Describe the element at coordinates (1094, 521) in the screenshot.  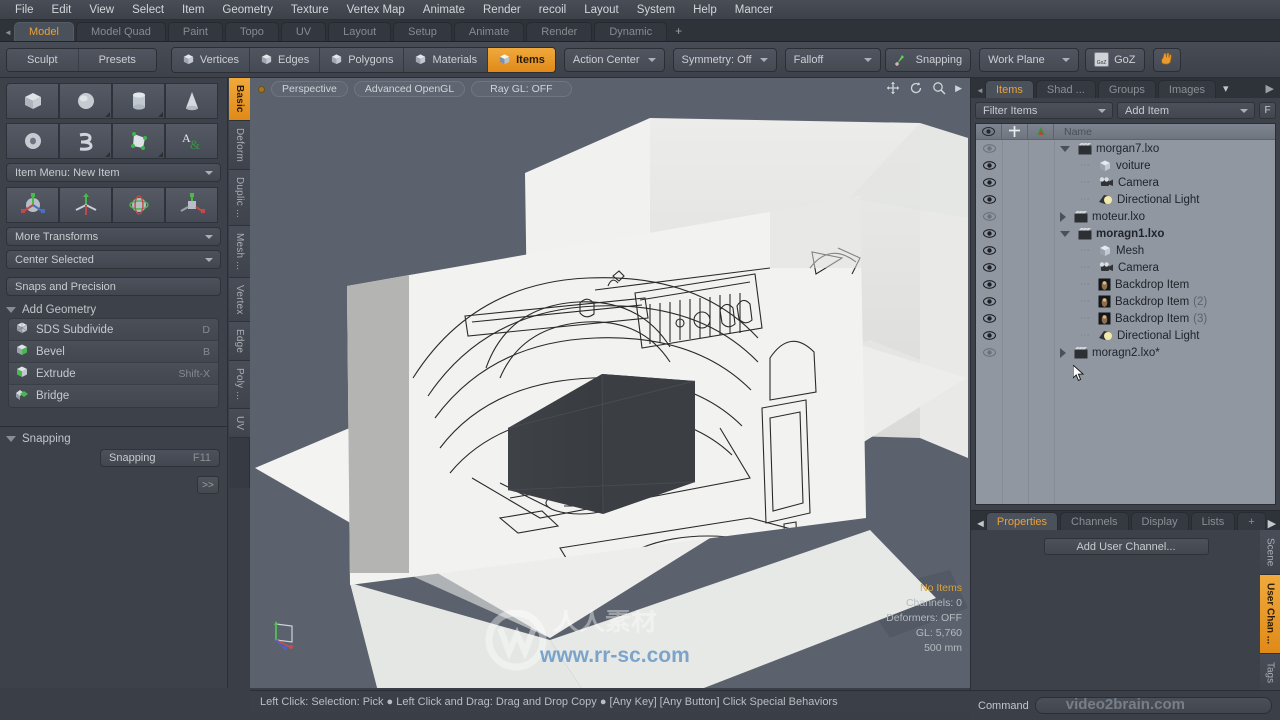
I see `properties-tab-channels: Channels` at that location.